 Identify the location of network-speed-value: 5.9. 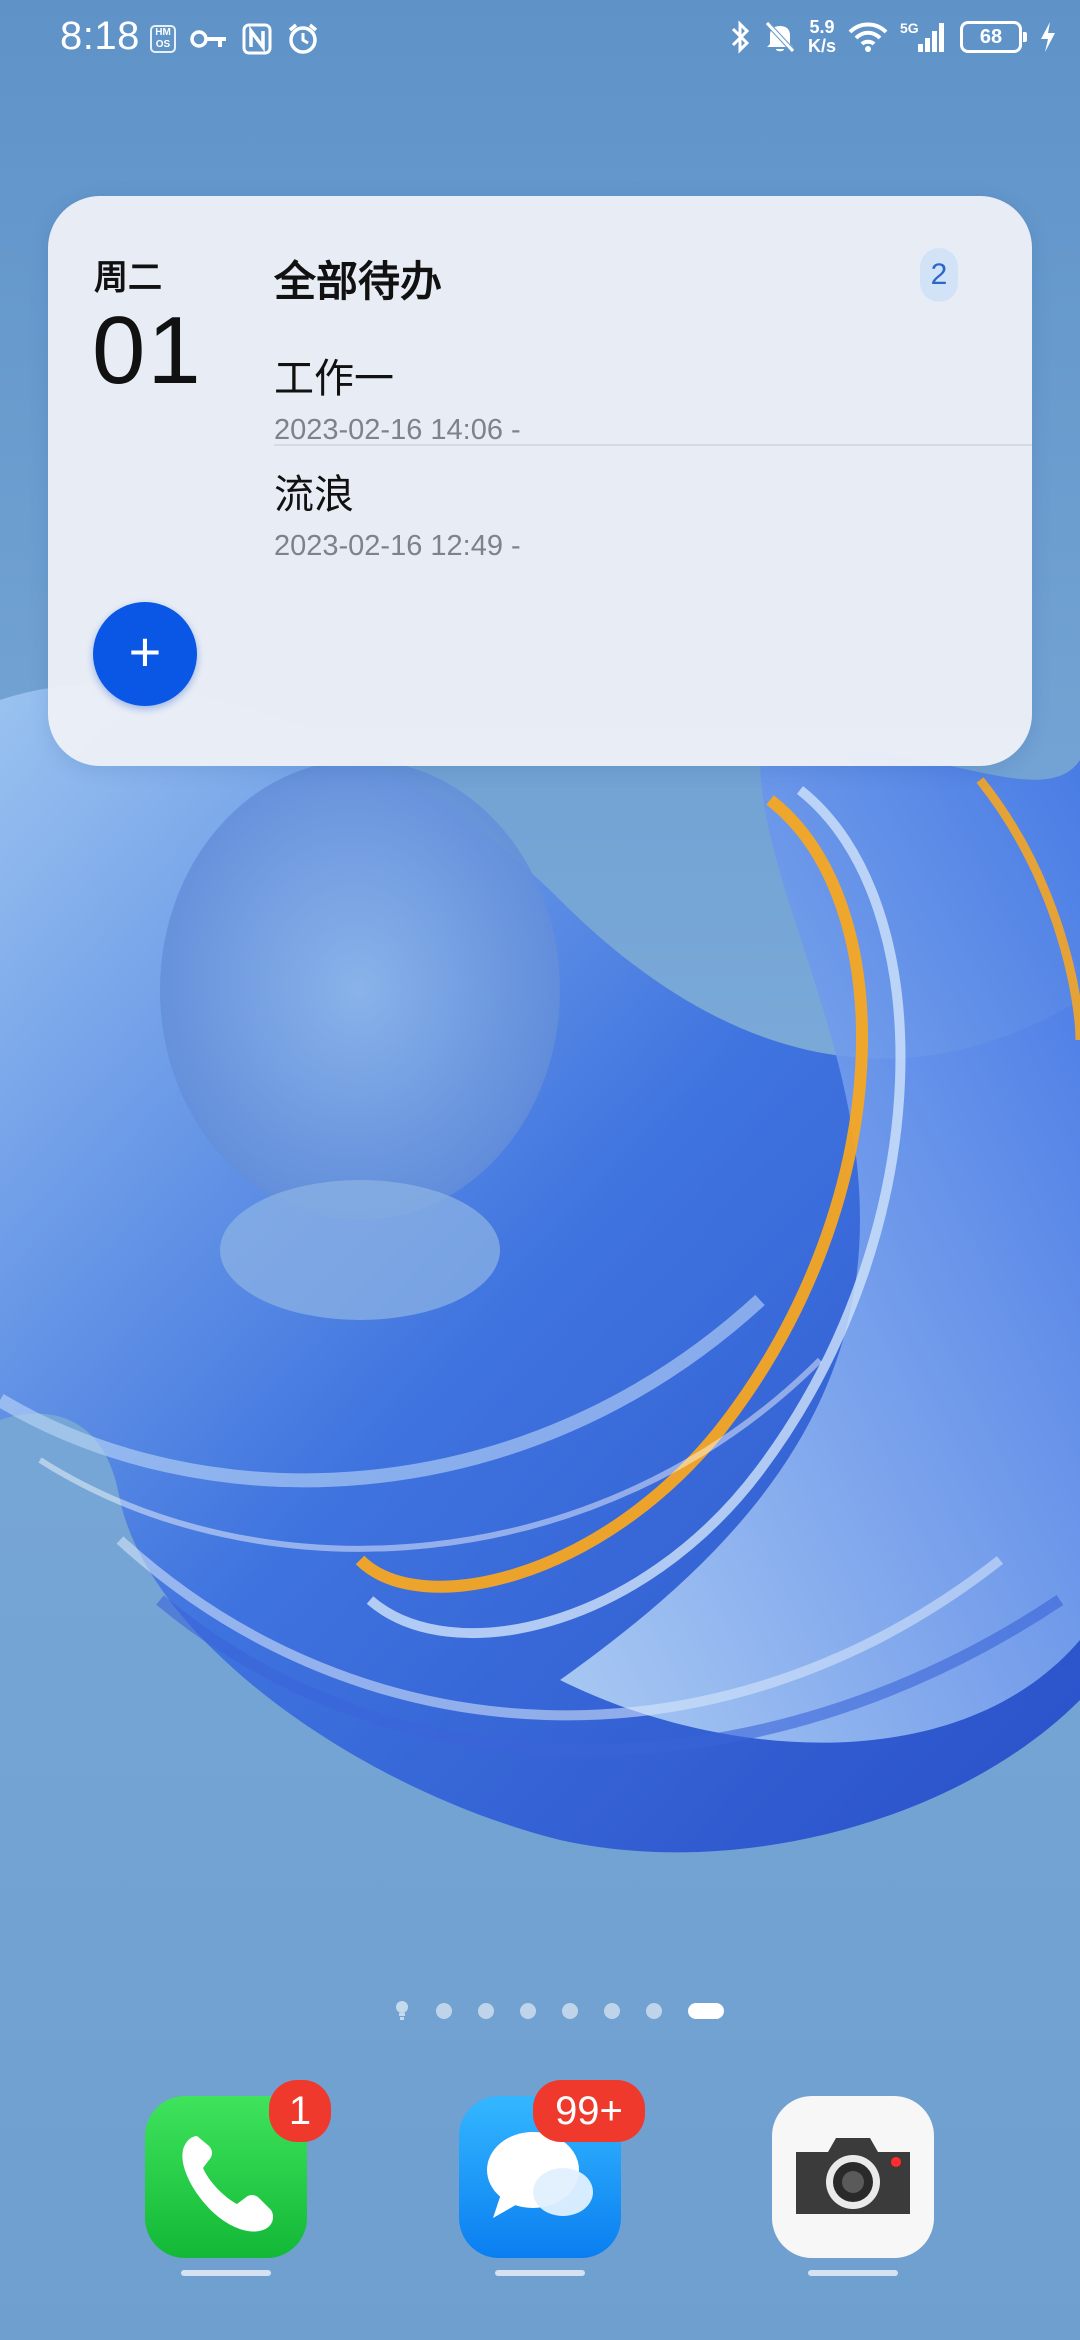
(822, 27).